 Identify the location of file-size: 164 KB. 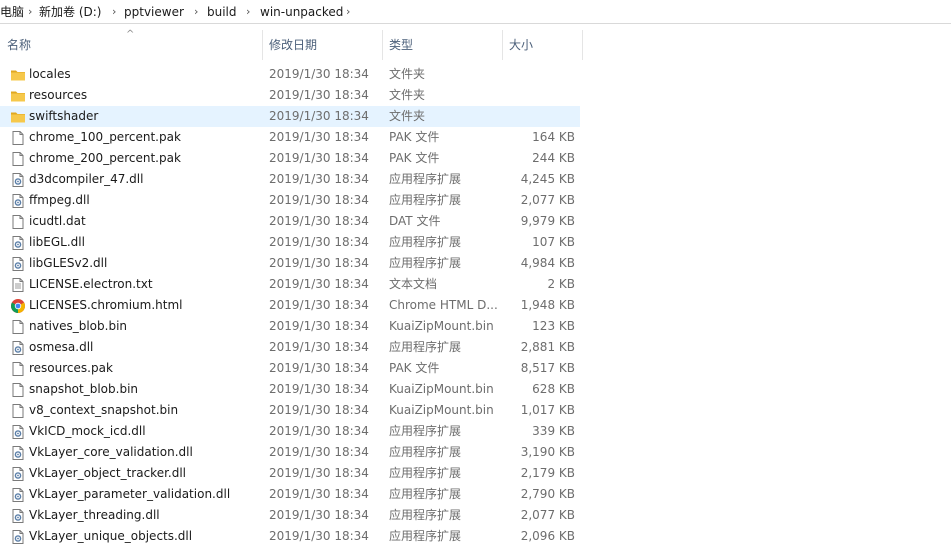
(553, 137).